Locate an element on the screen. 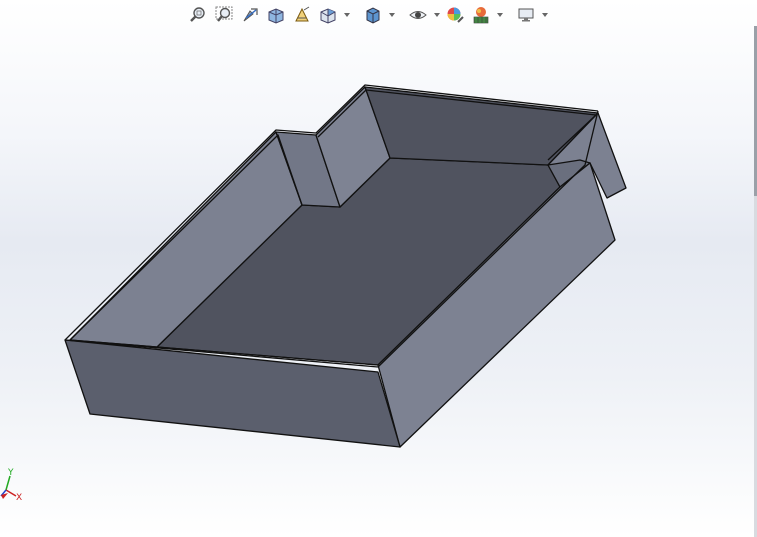 This screenshot has height=537, width=757. apply-scene-dropdown is located at coordinates (499, 15).